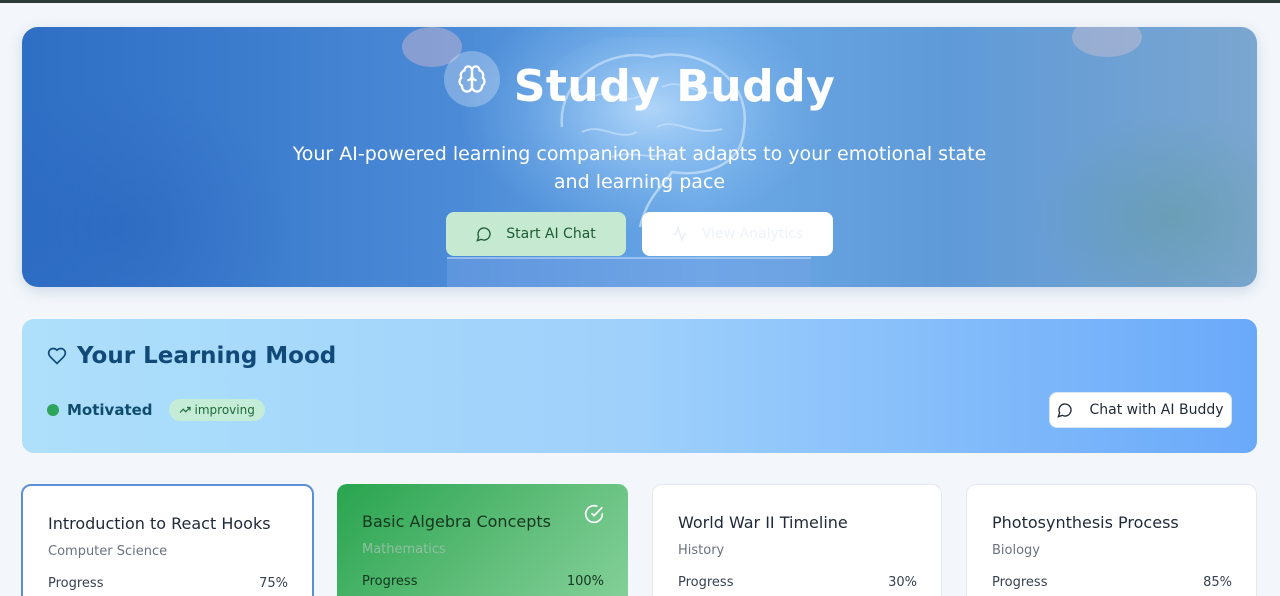  I want to click on activity-icon, so click(680, 234).